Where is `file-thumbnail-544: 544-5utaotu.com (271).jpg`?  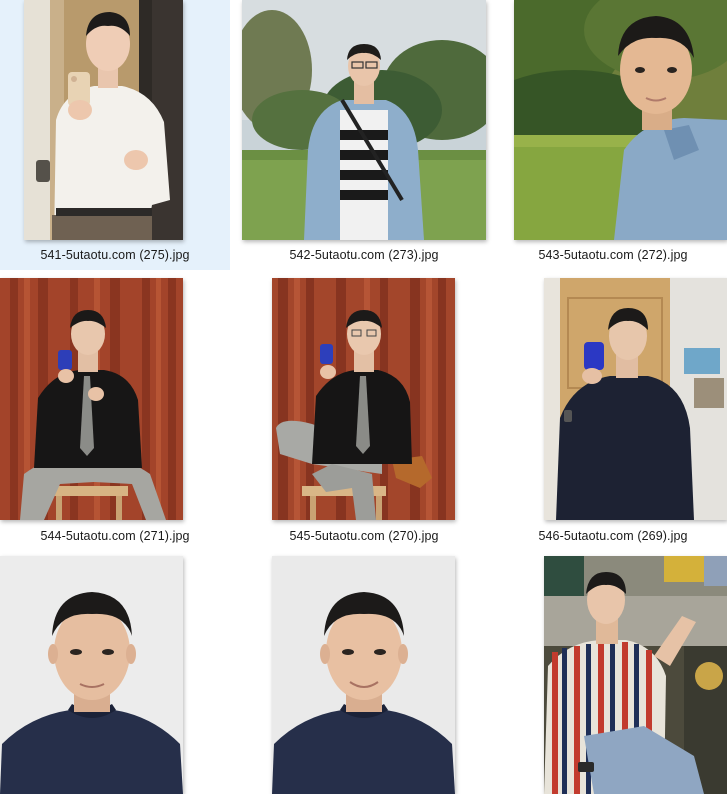 file-thumbnail-544: 544-5utaotu.com (271).jpg is located at coordinates (115, 413).